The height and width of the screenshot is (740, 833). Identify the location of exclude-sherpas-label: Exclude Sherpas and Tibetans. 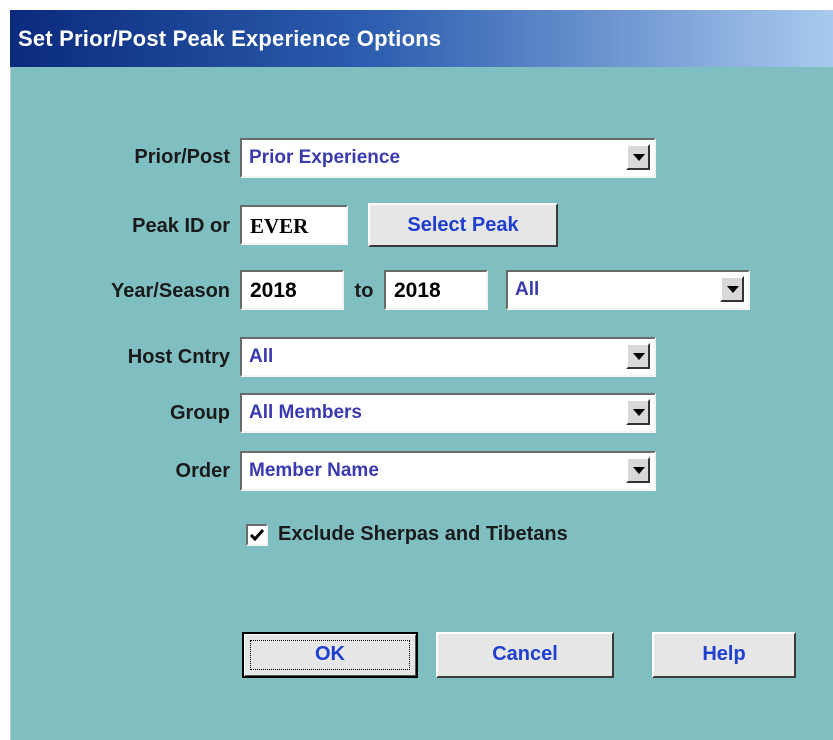
(423, 534).